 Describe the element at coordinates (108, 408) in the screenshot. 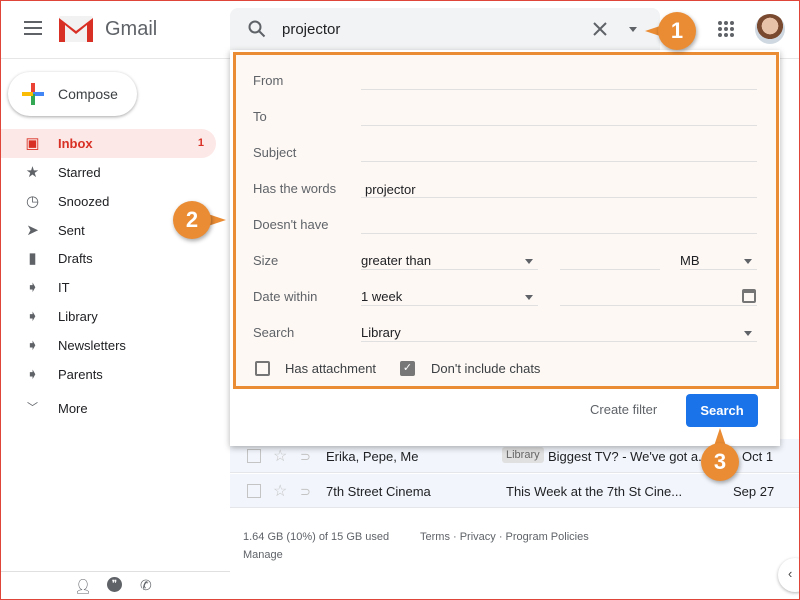

I see `sidebar-item-more: ﹀ More` at that location.